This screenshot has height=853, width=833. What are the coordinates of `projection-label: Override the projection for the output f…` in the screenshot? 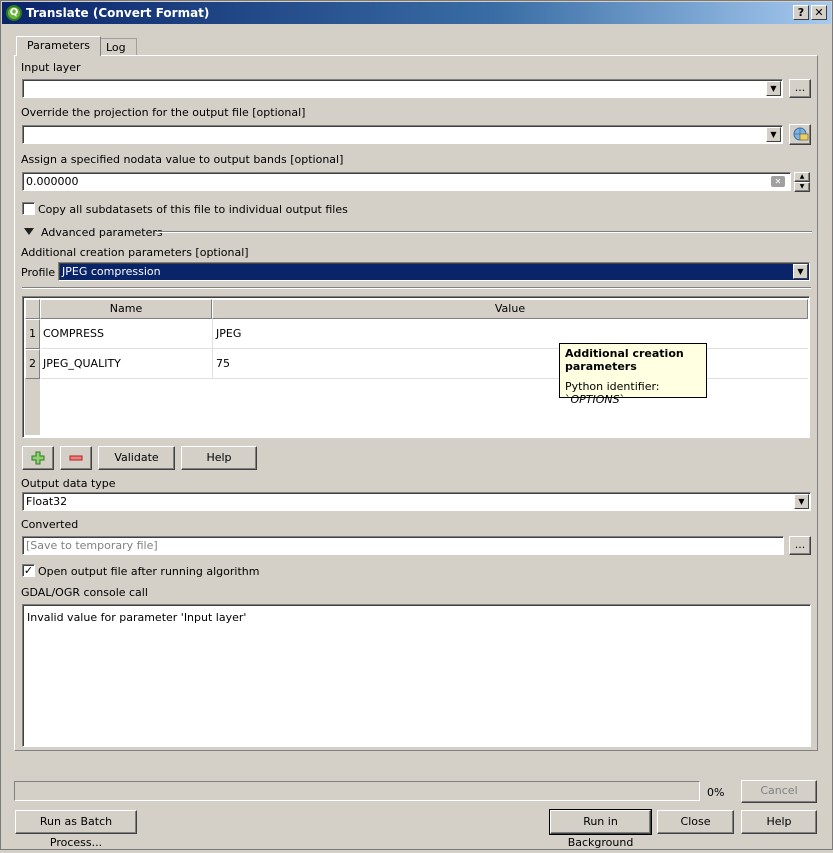 It's located at (163, 112).